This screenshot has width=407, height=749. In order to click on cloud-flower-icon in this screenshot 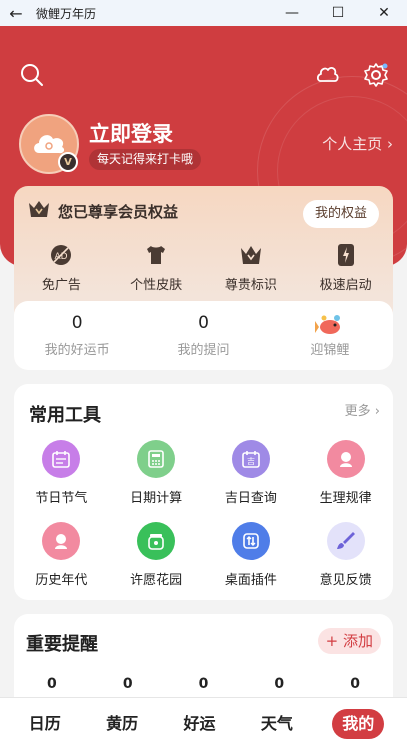, I will do `click(328, 77)`.